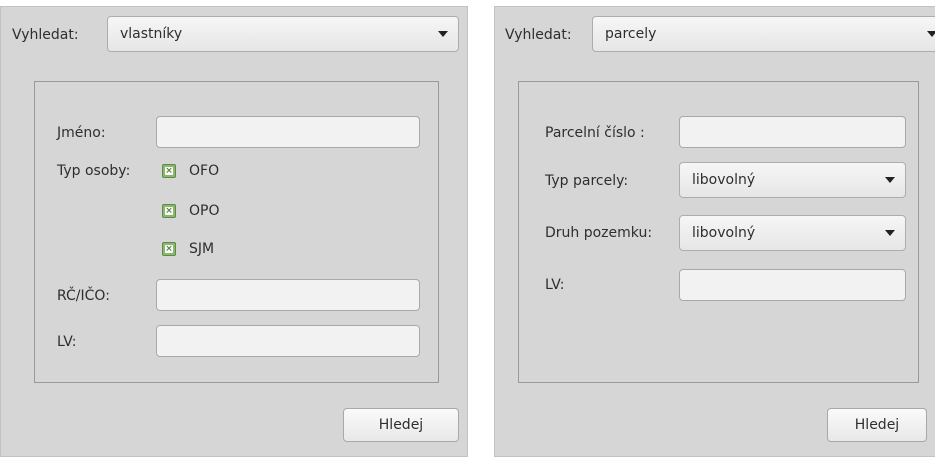  Describe the element at coordinates (792, 233) in the screenshot. I see `land-type-combo: libovolný` at that location.